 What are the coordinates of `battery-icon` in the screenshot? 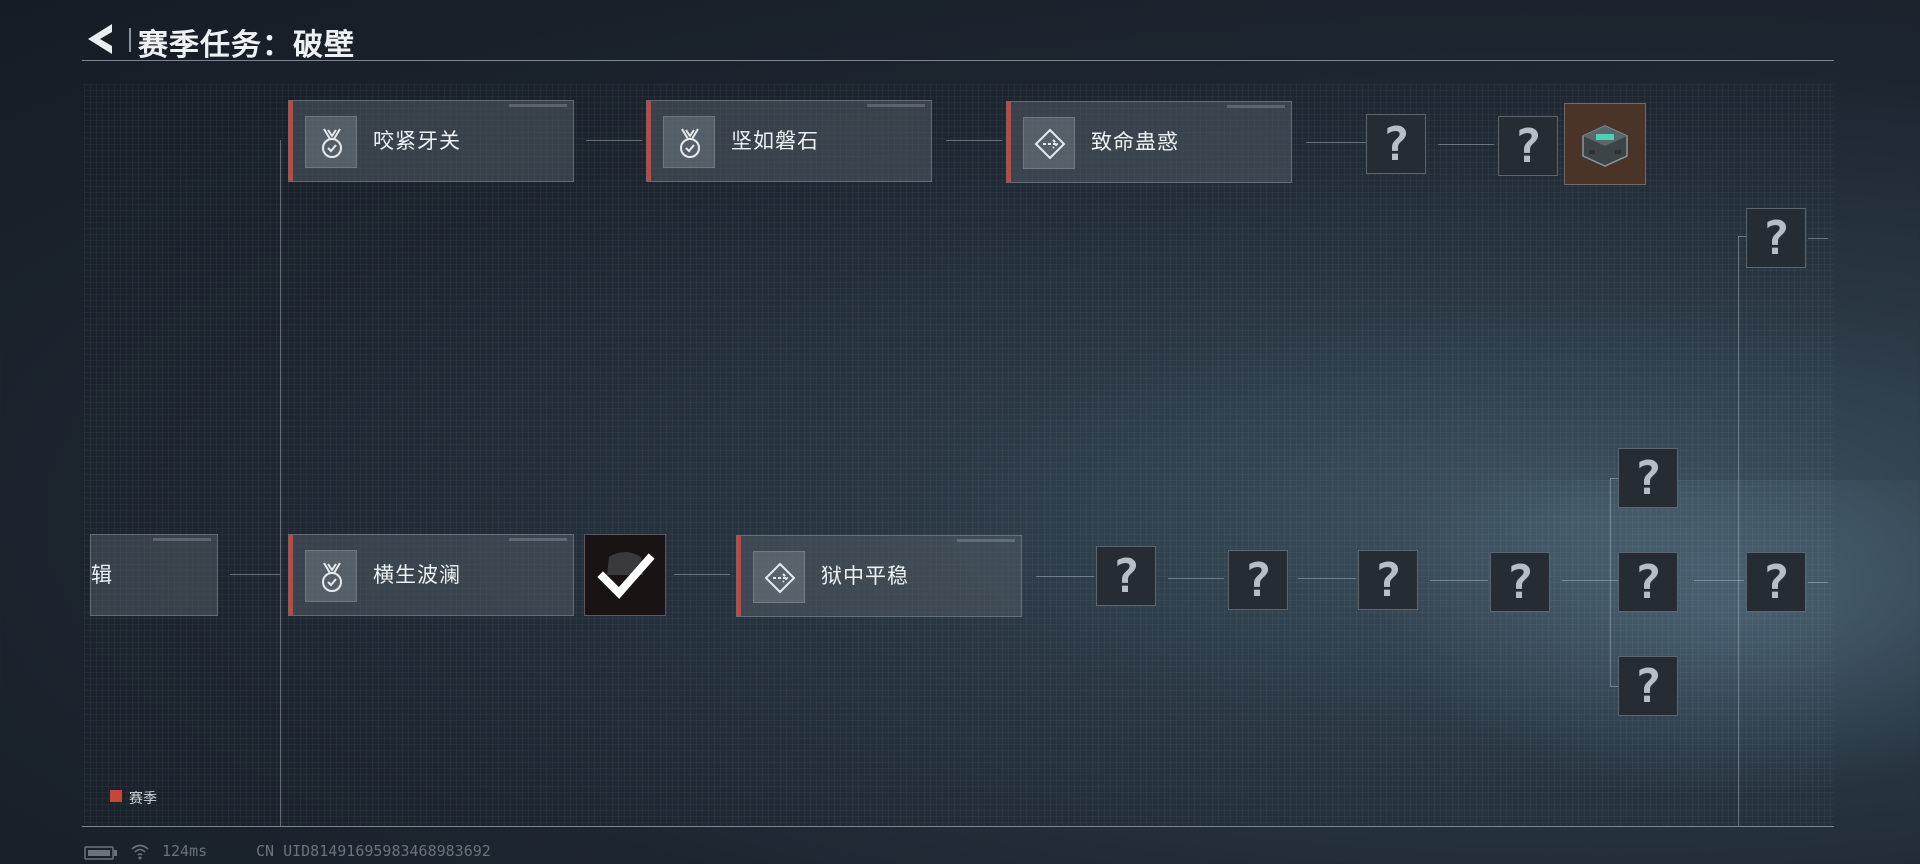 It's located at (101, 855).